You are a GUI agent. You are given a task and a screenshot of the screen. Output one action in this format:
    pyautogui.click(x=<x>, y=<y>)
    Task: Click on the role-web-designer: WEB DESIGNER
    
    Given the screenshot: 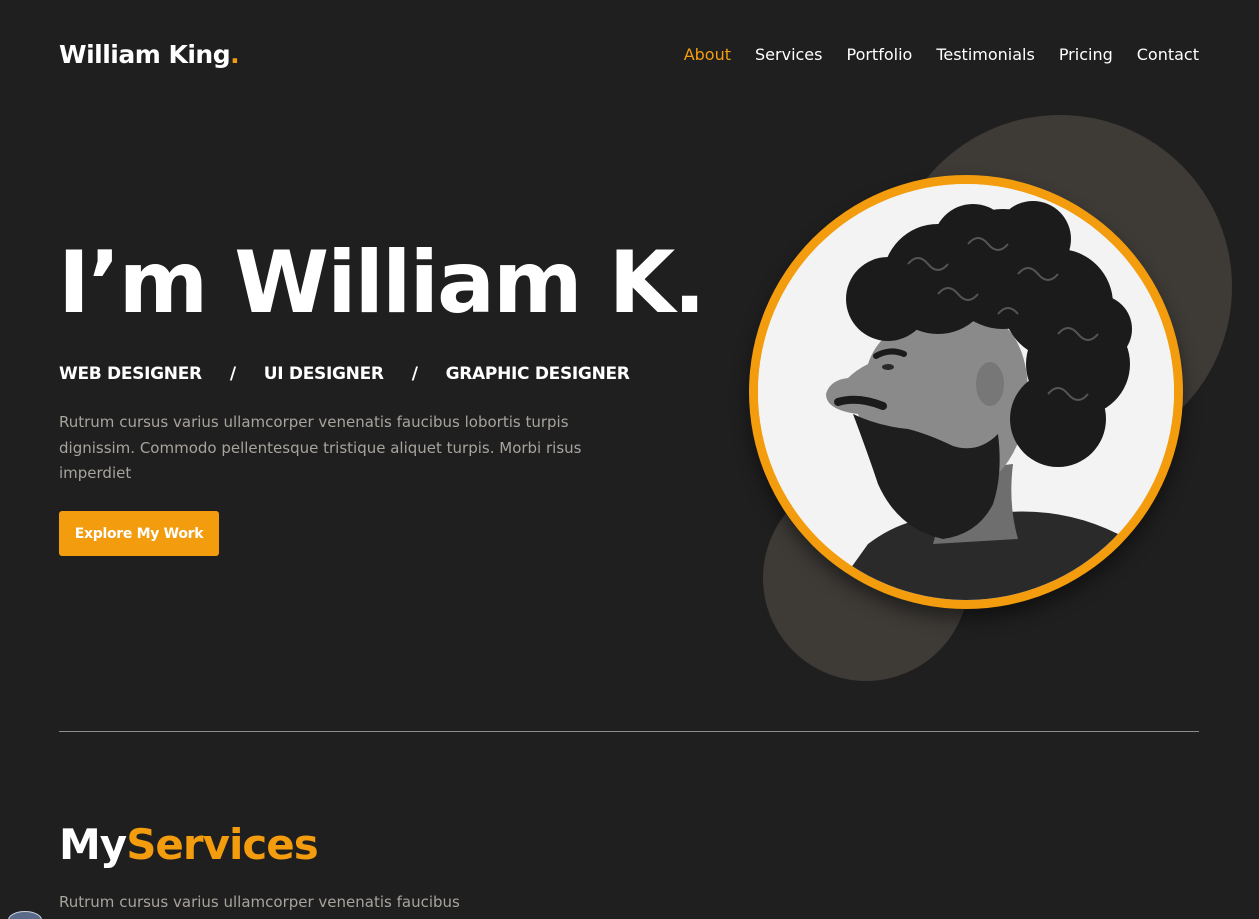 What is the action you would take?
    pyautogui.click(x=130, y=374)
    